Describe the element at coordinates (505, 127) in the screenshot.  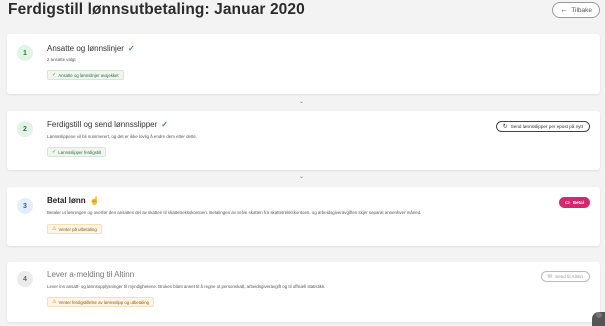
I see `refresh-icon: ↻` at that location.